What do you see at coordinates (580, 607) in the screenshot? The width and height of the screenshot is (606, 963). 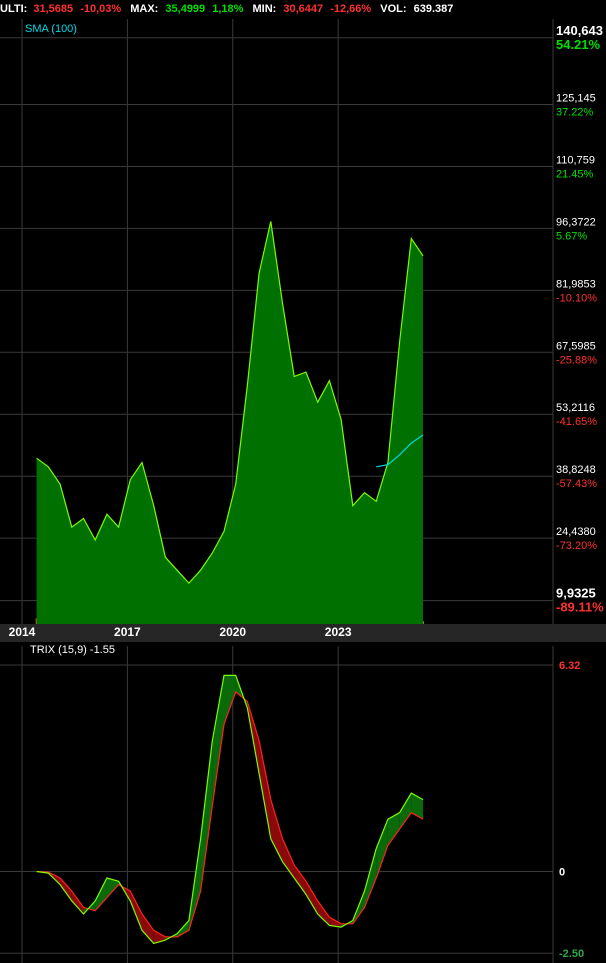 I see `percent-tick-label: -89.11%` at bounding box center [580, 607].